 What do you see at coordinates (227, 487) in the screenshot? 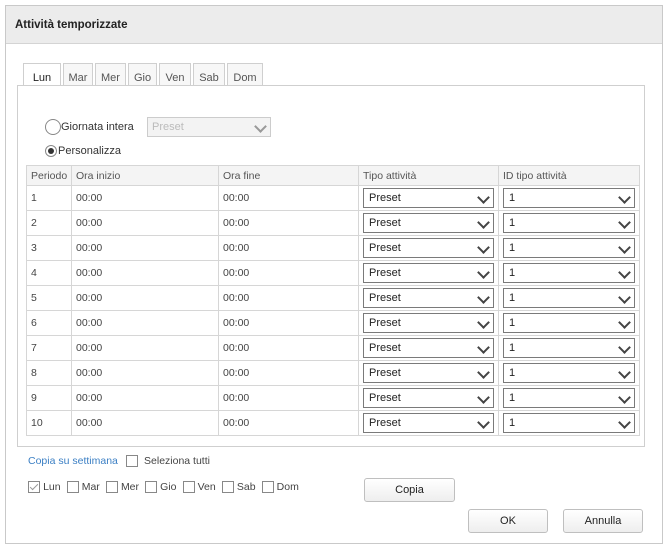
I see `copy-day-checkbox-sab` at bounding box center [227, 487].